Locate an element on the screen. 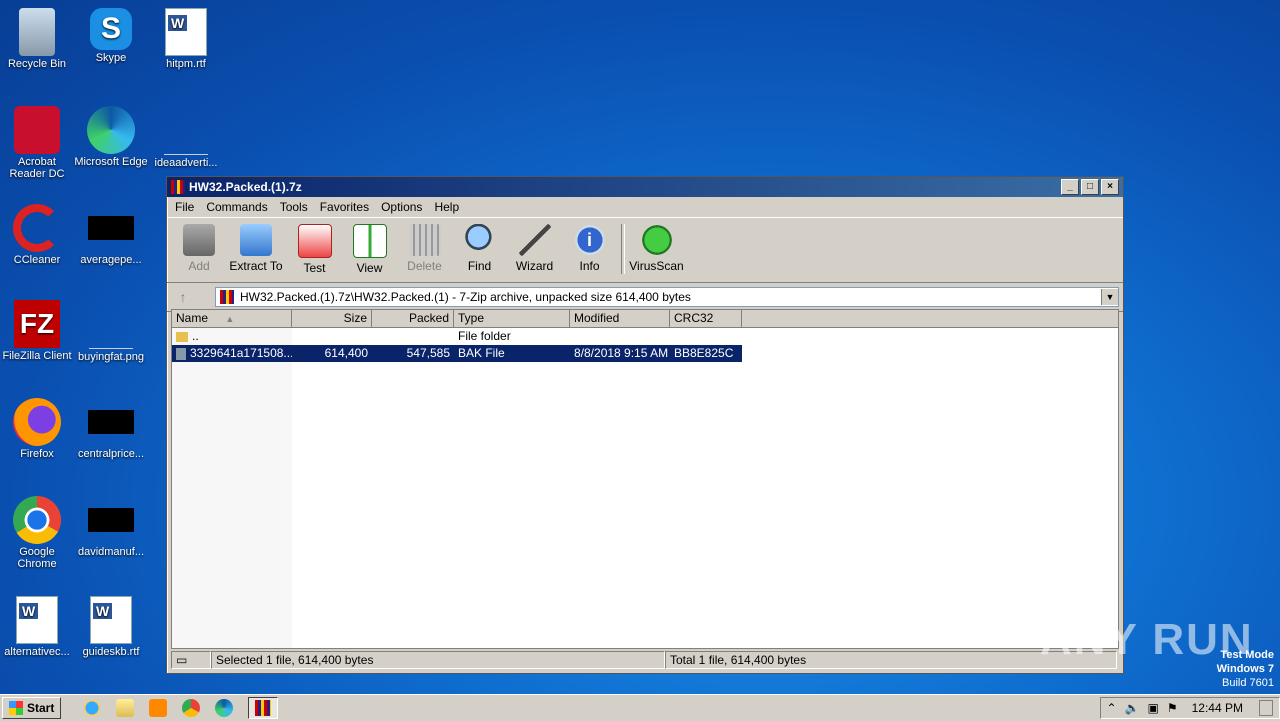  delete-icon is located at coordinates (425, 240).